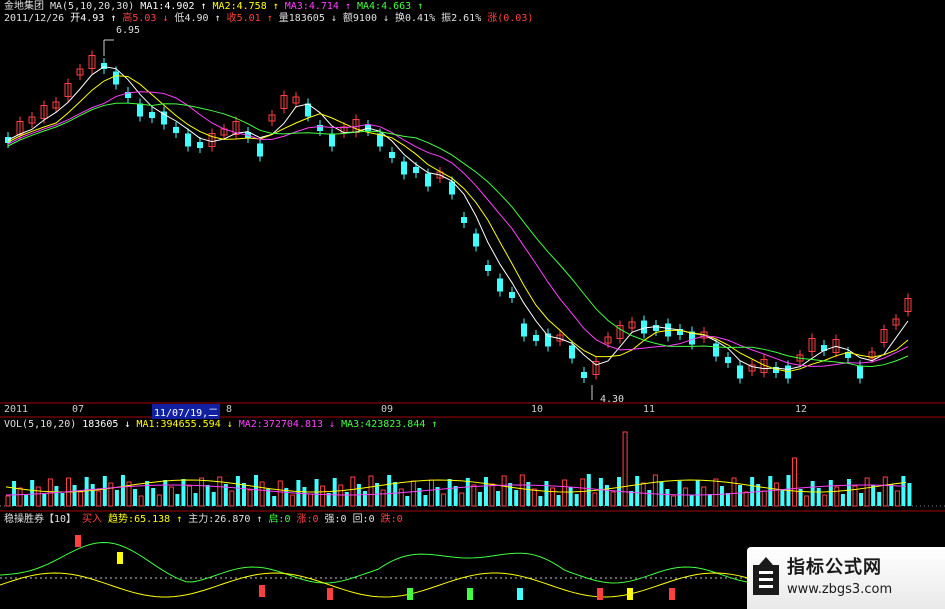 The height and width of the screenshot is (609, 945). Describe the element at coordinates (801, 409) in the screenshot. I see `axis-label-12: 12` at that location.